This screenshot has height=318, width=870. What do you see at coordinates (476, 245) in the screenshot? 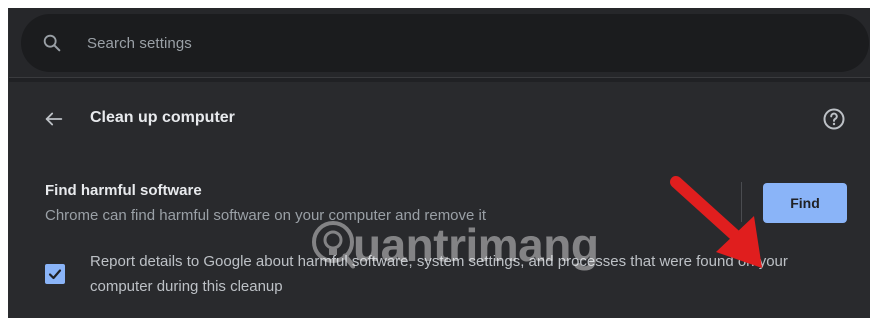
I see `watermark-text: uantrimang` at bounding box center [476, 245].